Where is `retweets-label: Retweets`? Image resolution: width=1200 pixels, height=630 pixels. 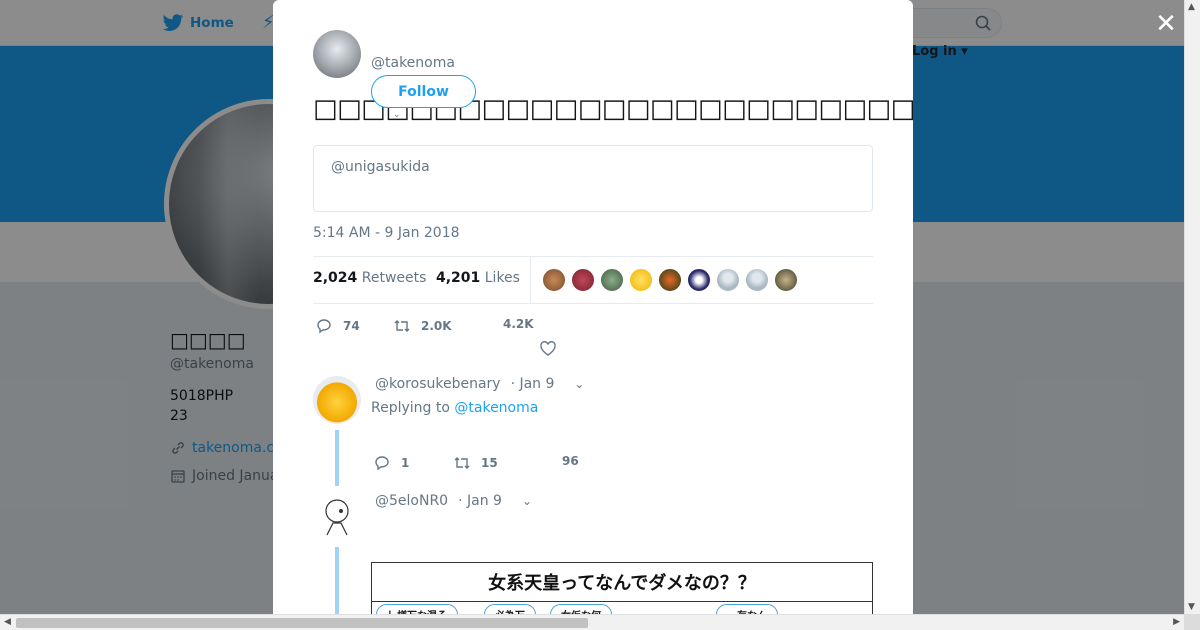 retweets-label: Retweets is located at coordinates (394, 278).